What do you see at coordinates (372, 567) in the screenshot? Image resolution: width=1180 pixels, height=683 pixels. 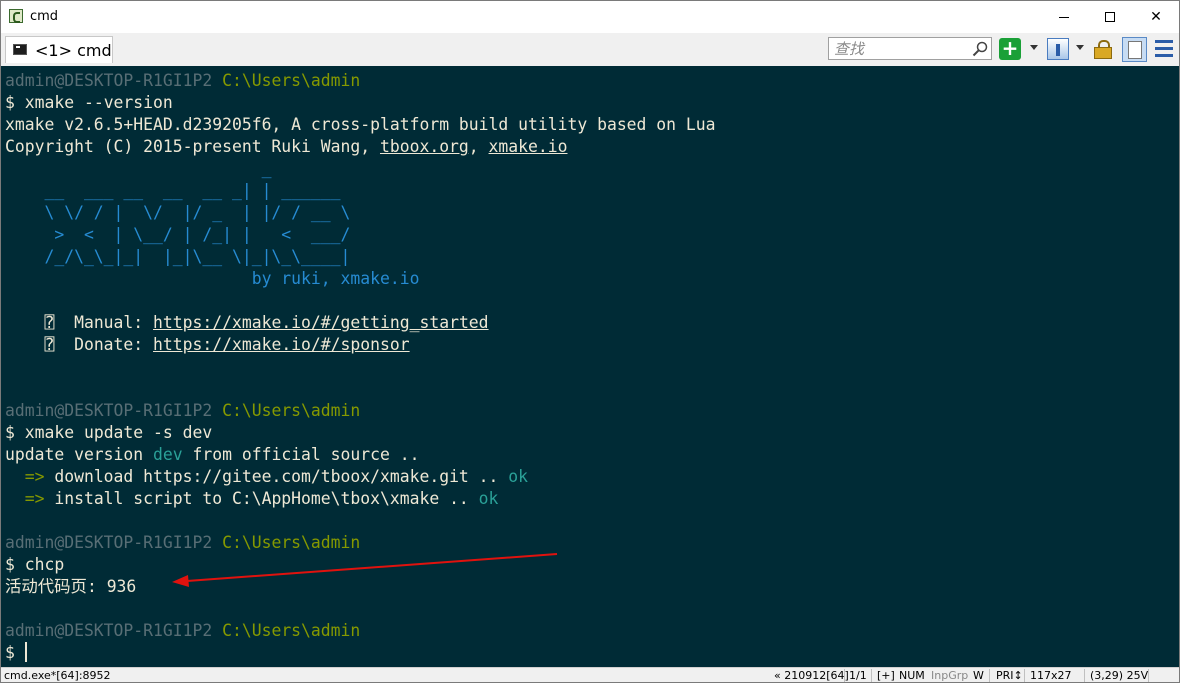 I see `annotation-arrow-line` at bounding box center [372, 567].